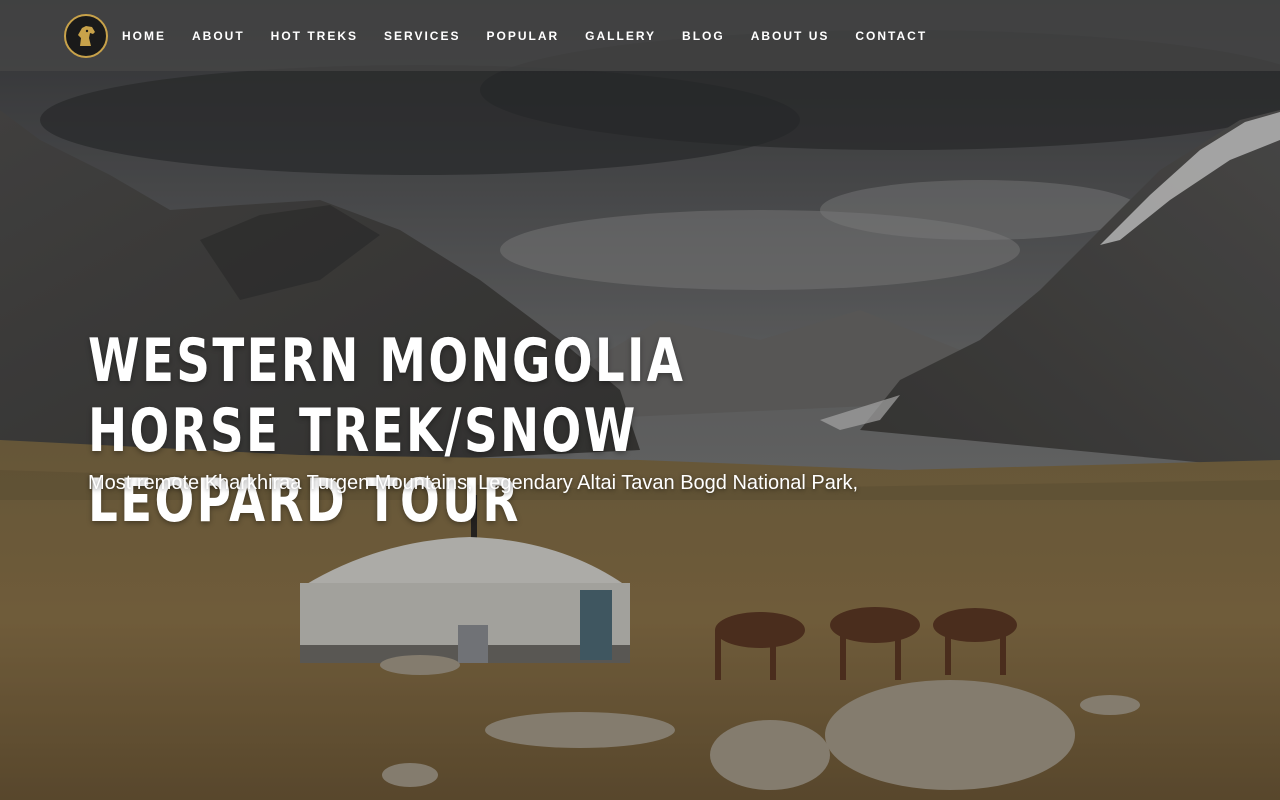  What do you see at coordinates (422, 36) in the screenshot?
I see `nav-item-services: SERVICES` at bounding box center [422, 36].